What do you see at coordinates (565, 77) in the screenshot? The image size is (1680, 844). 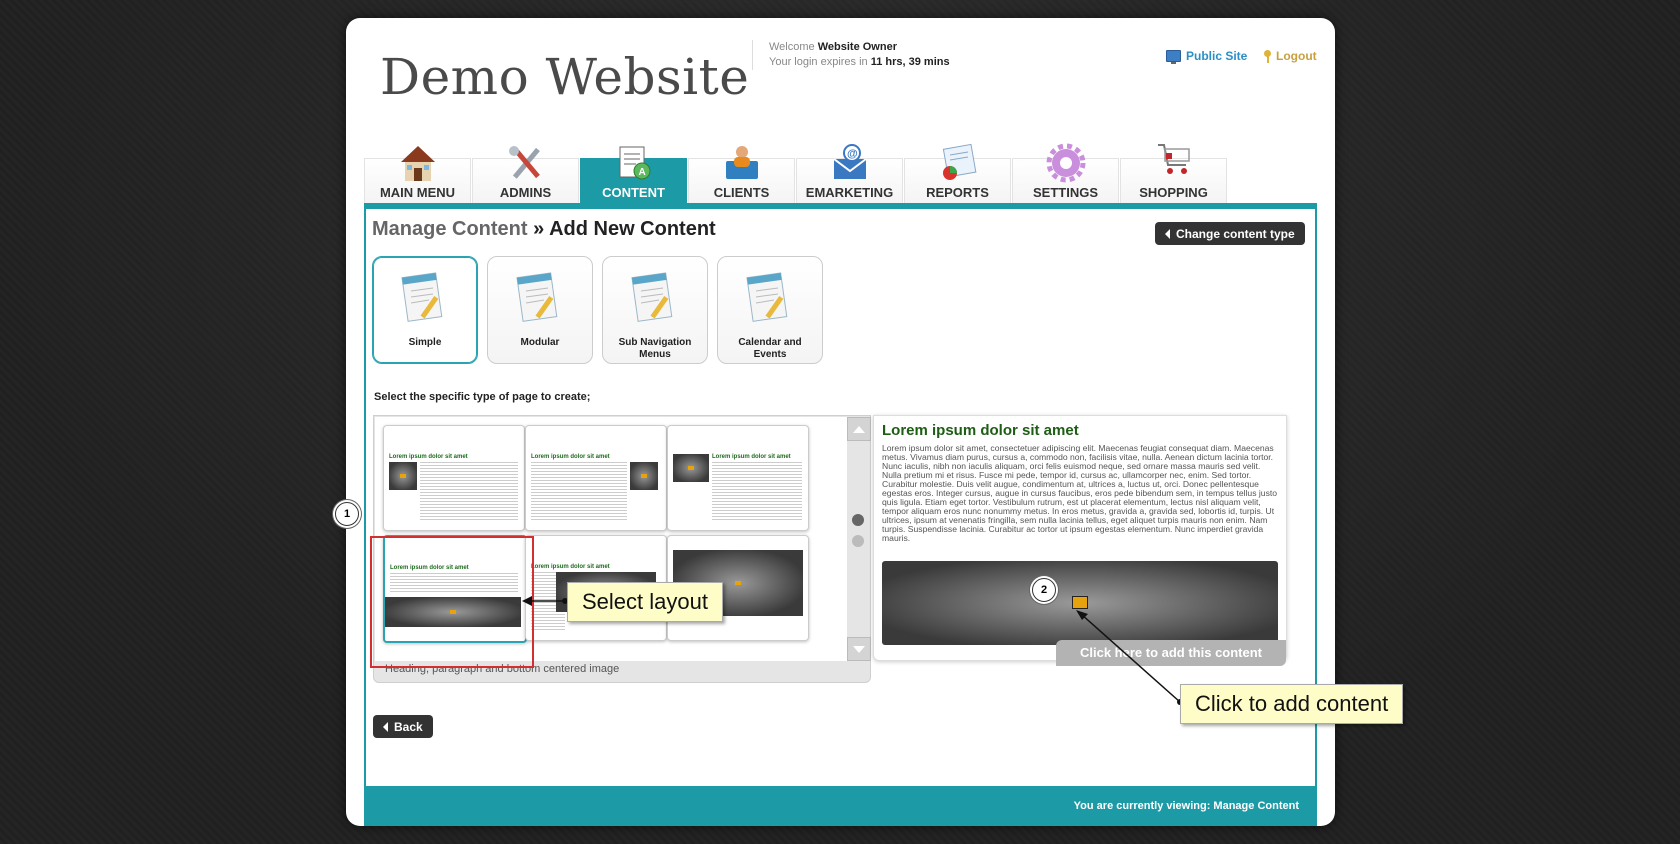 I see `site-logo: Demo Website` at bounding box center [565, 77].